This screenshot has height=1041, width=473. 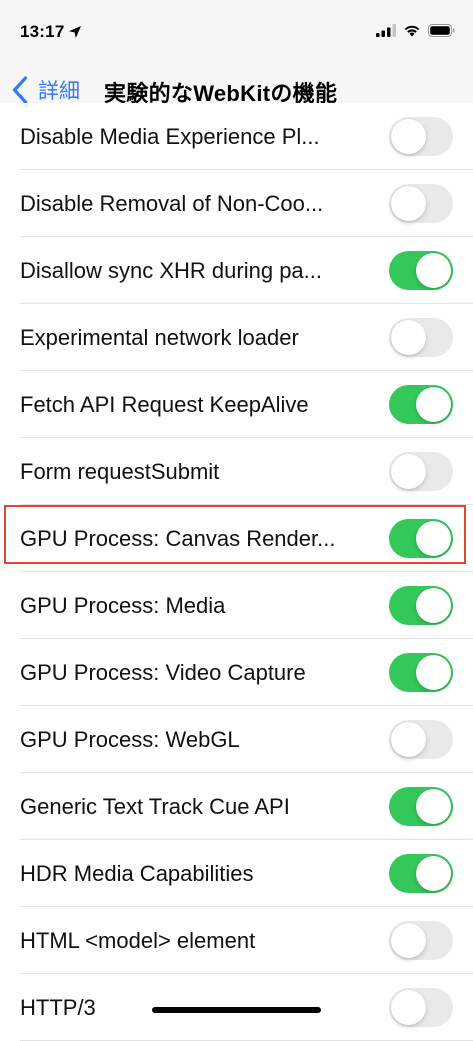 I want to click on setting-row: GPU Process: Video Capture, so click(x=236, y=672).